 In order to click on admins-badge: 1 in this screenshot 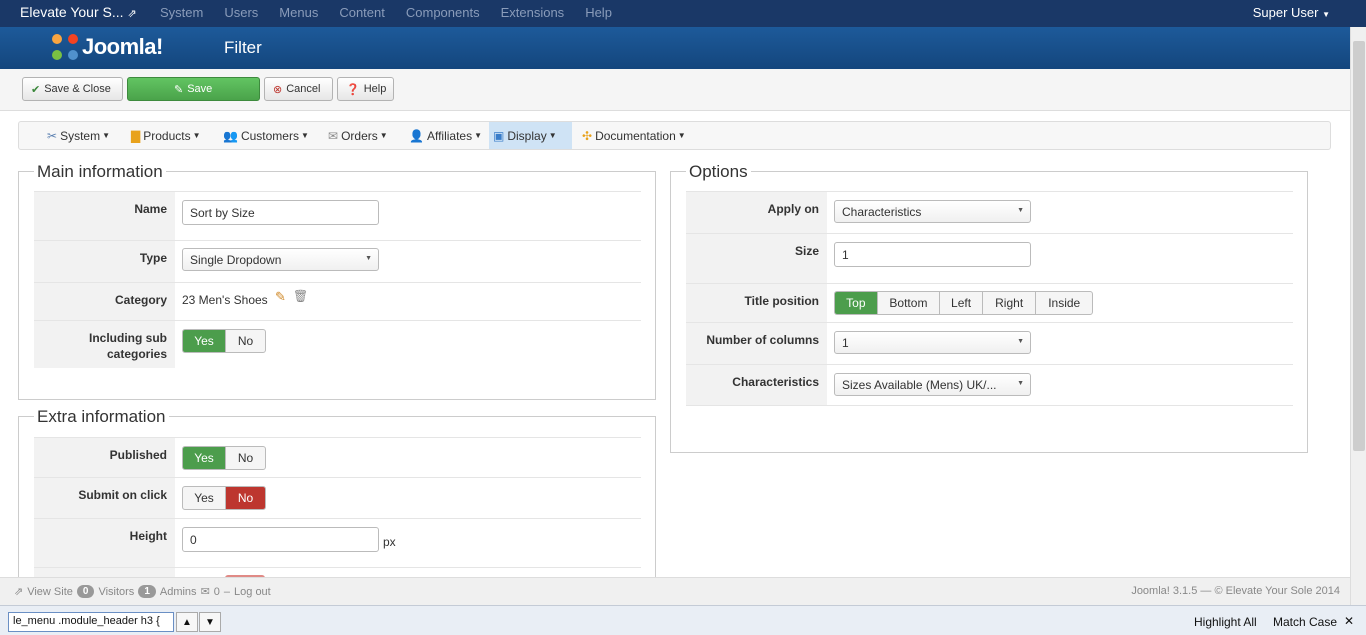, I will do `click(147, 591)`.